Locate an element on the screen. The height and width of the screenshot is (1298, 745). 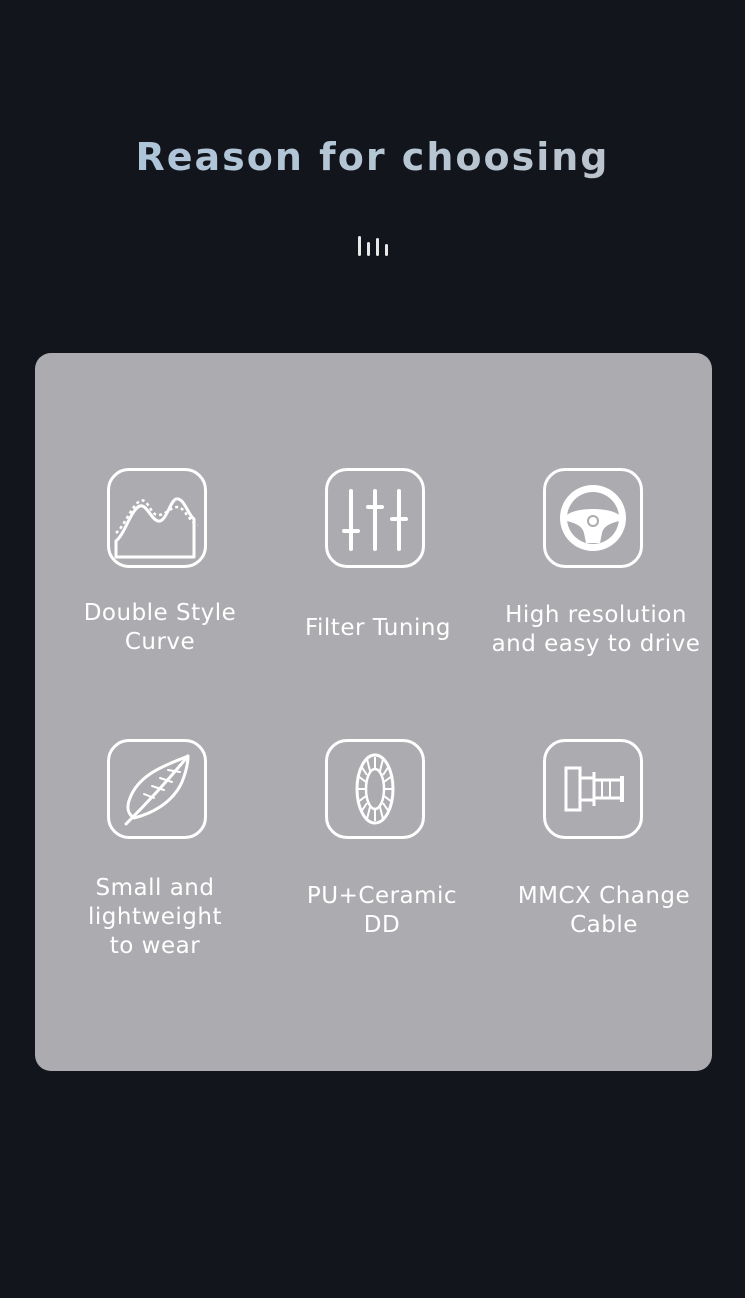
page-title: Reason for choosing is located at coordinates (372, 157).